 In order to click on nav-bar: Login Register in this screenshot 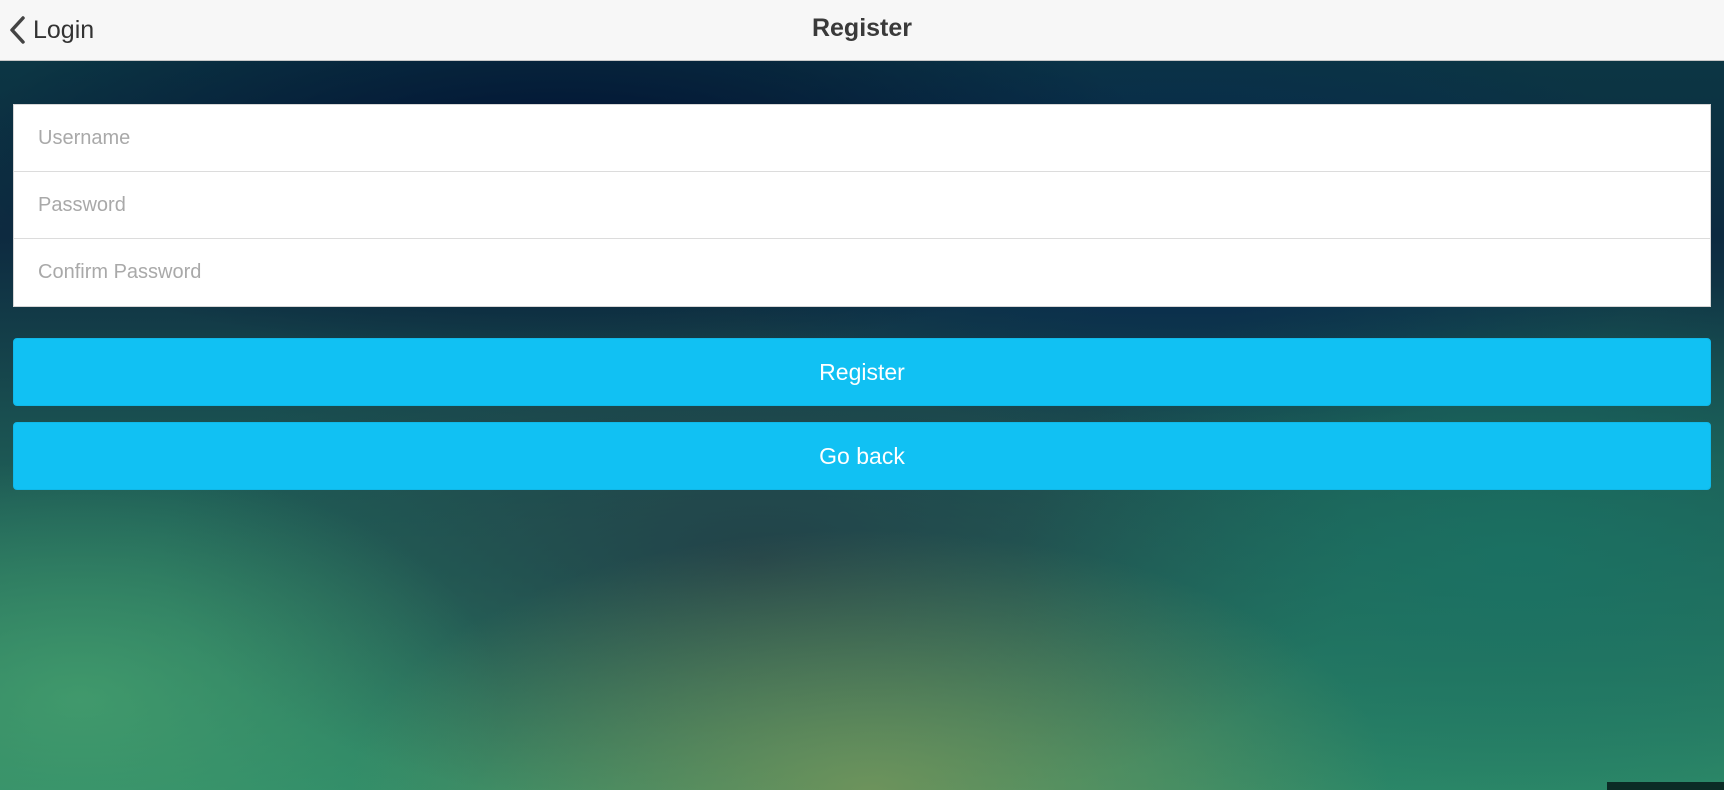, I will do `click(862, 30)`.